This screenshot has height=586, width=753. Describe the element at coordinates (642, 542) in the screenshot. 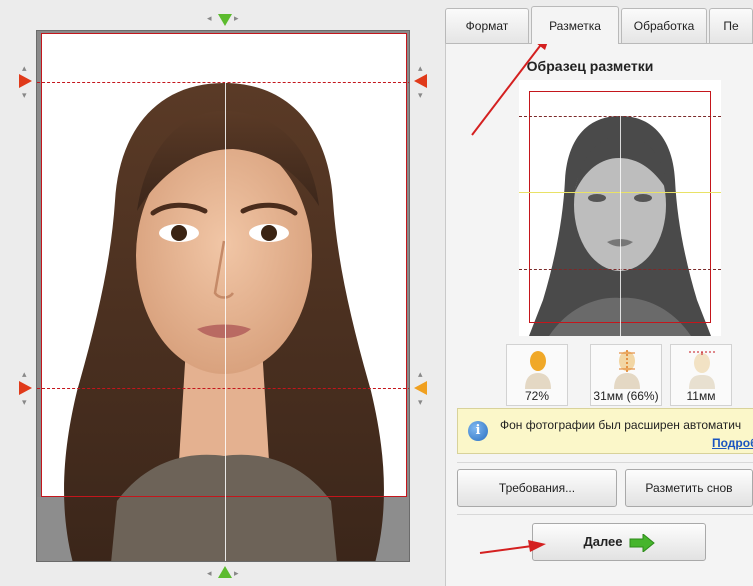

I see `arrow-right-icon` at that location.